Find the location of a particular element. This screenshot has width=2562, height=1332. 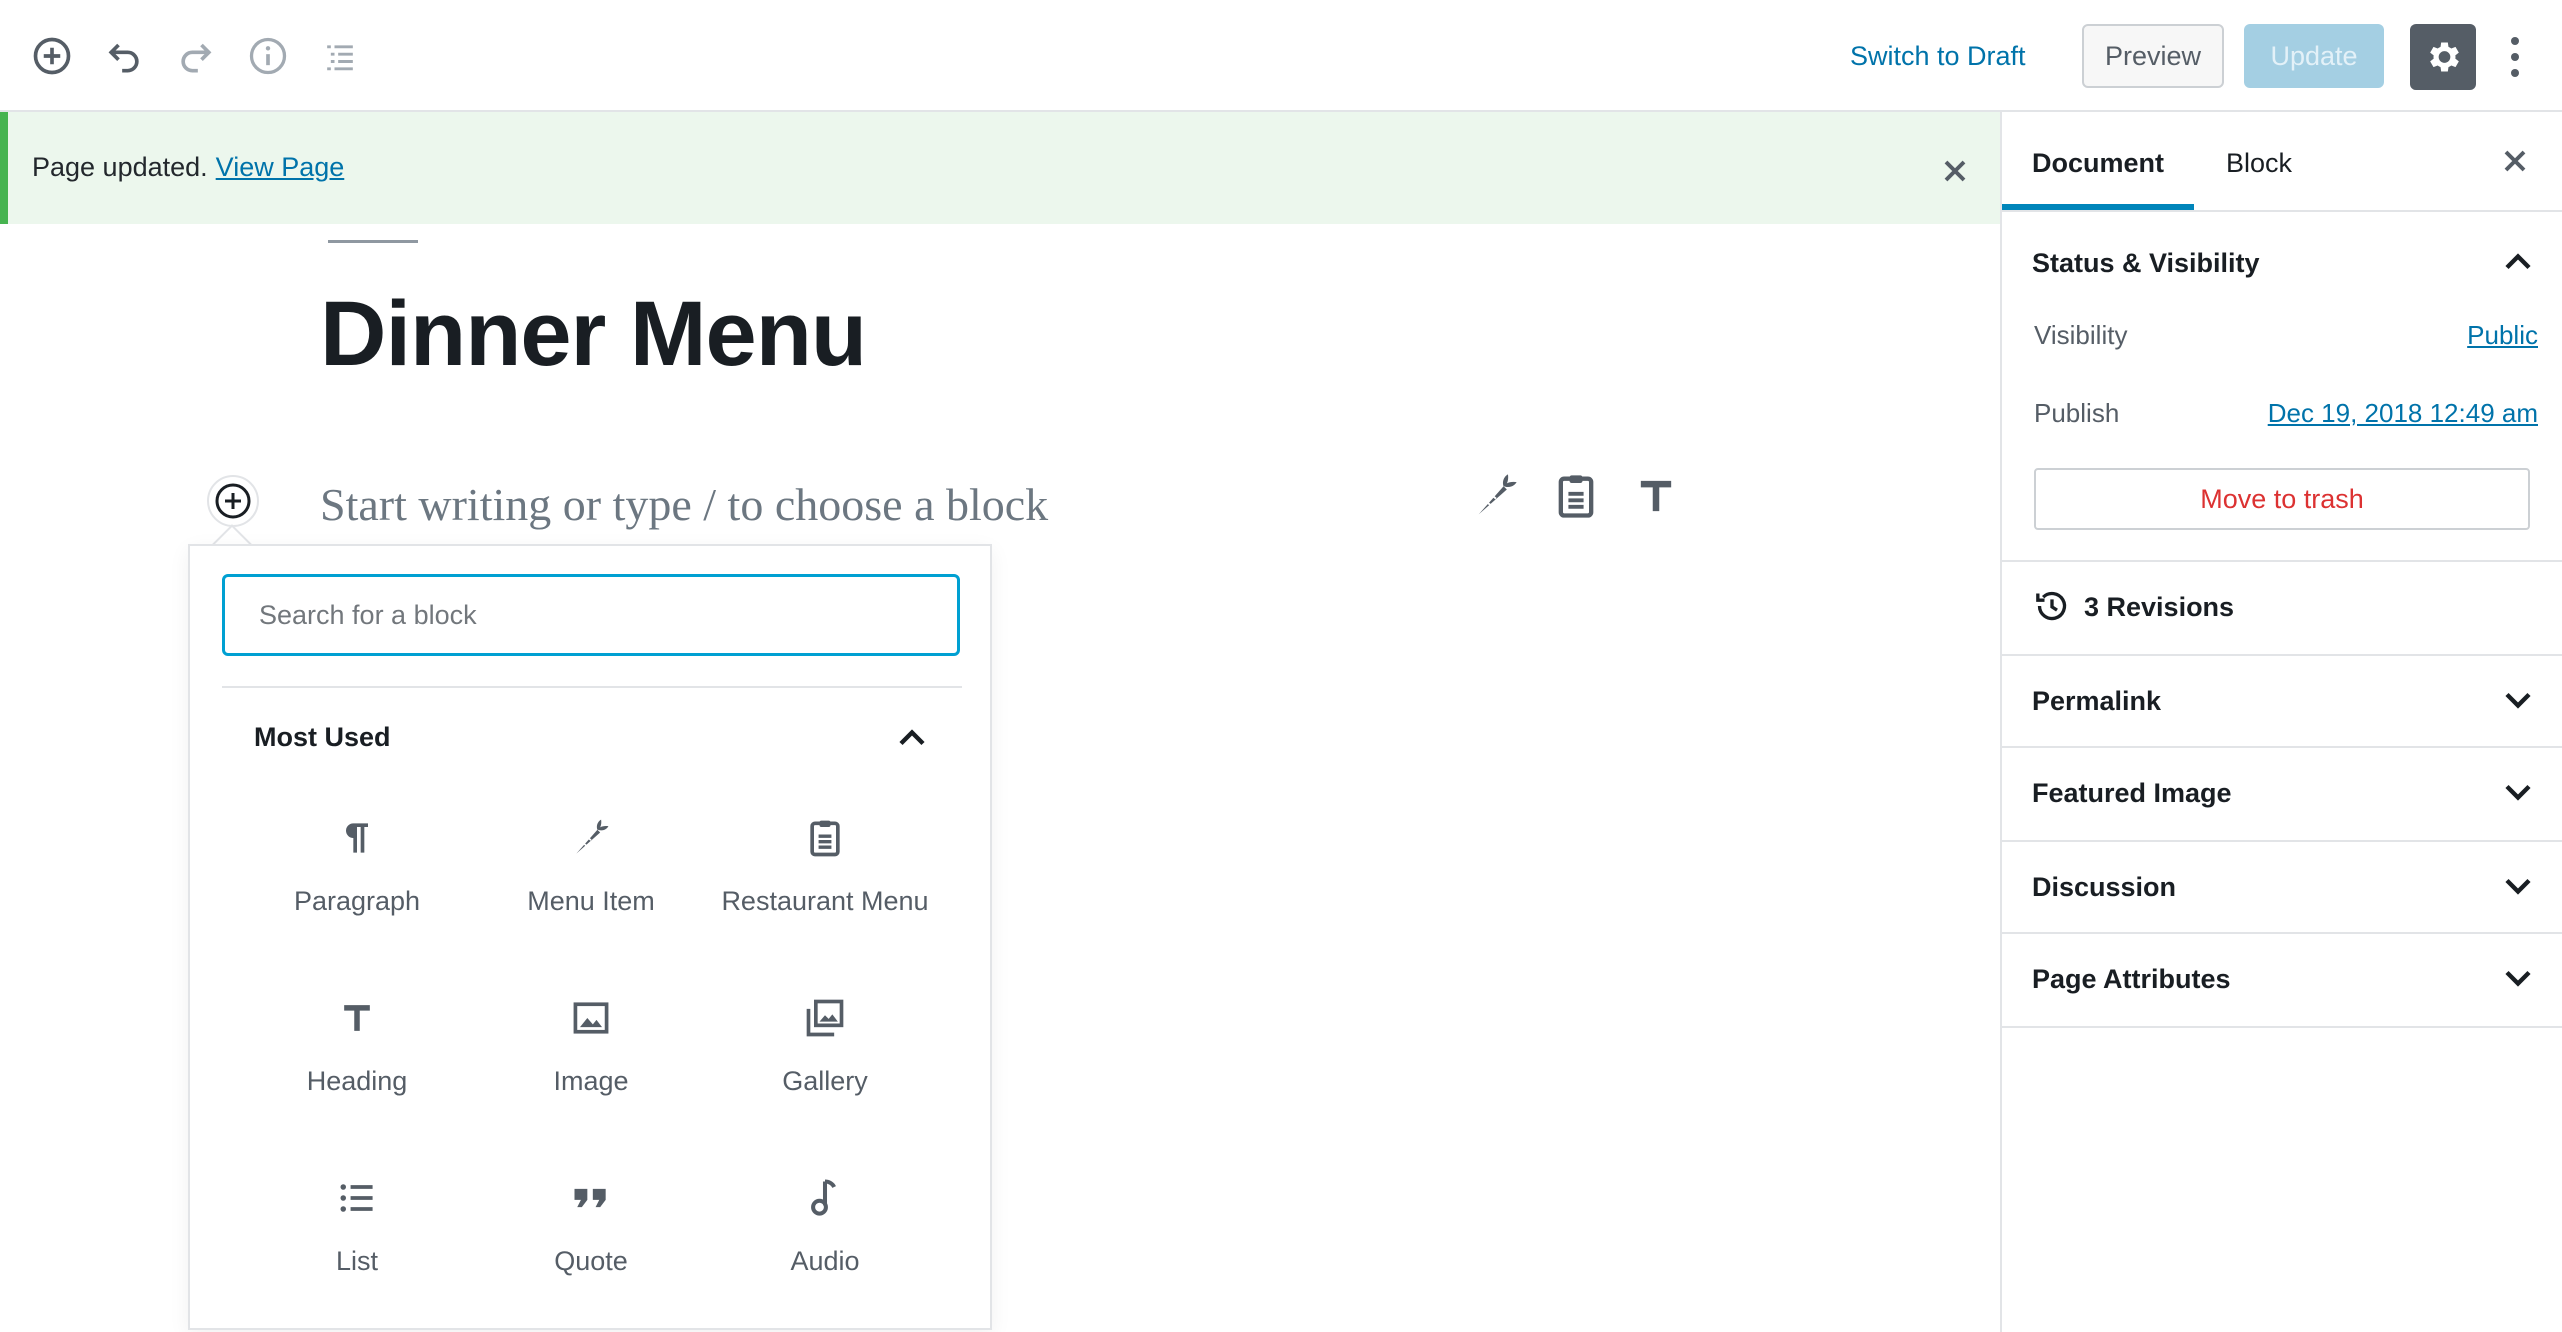

visibility-value: Public is located at coordinates (2502, 335).